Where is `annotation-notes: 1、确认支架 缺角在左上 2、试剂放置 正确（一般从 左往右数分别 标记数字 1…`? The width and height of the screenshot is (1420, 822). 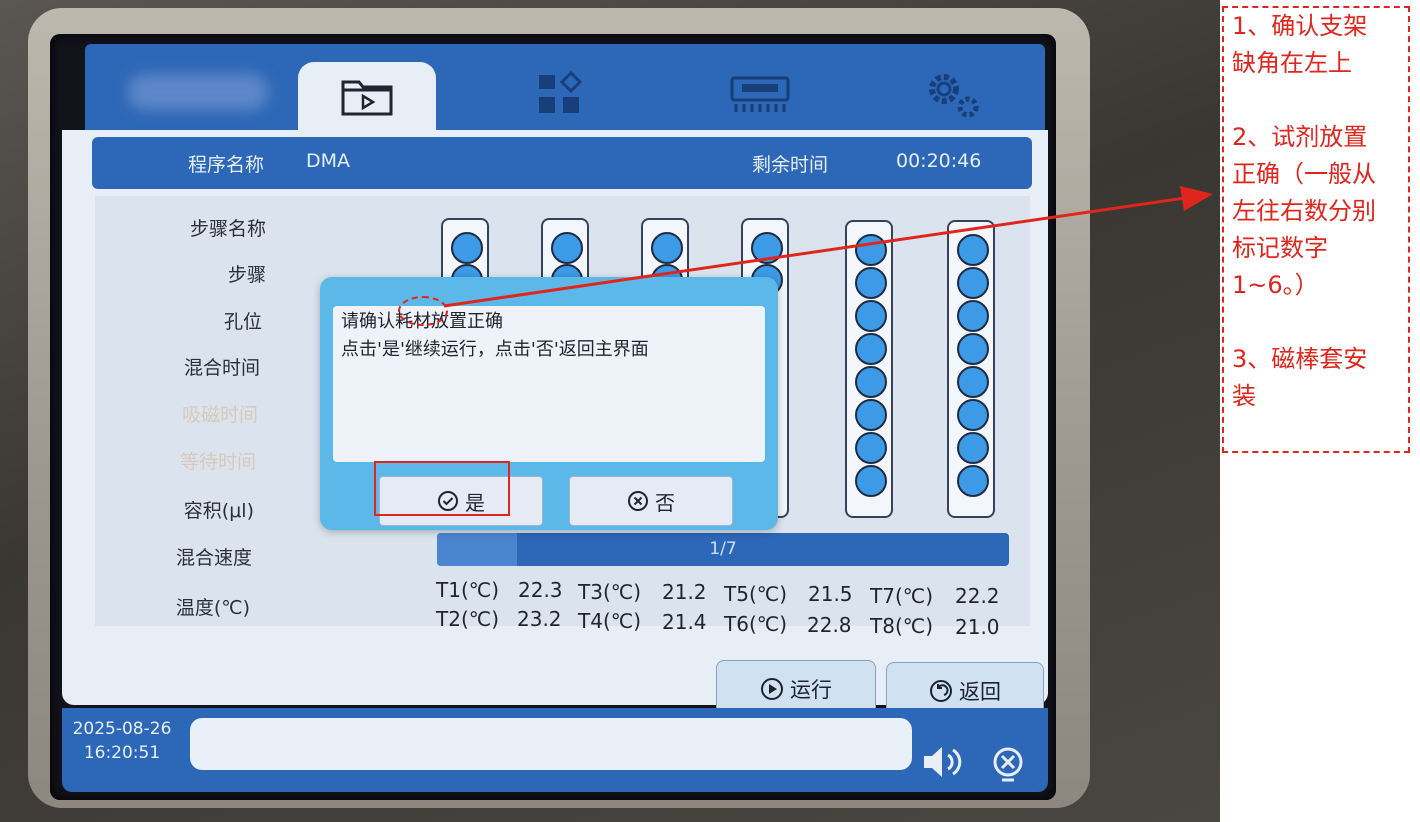 annotation-notes: 1、确认支架 缺角在左上 2、试剂放置 正确（一般从 左往右数分别 标记数字 1… is located at coordinates (1316, 229).